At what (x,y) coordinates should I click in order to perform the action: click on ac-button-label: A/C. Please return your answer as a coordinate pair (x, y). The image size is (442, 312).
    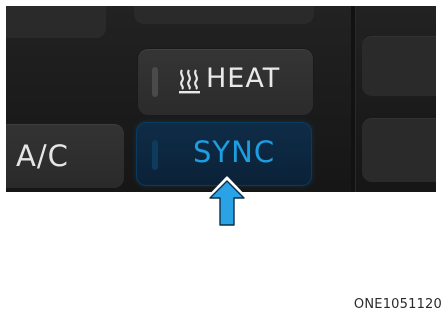
    Looking at the image, I should click on (42, 156).